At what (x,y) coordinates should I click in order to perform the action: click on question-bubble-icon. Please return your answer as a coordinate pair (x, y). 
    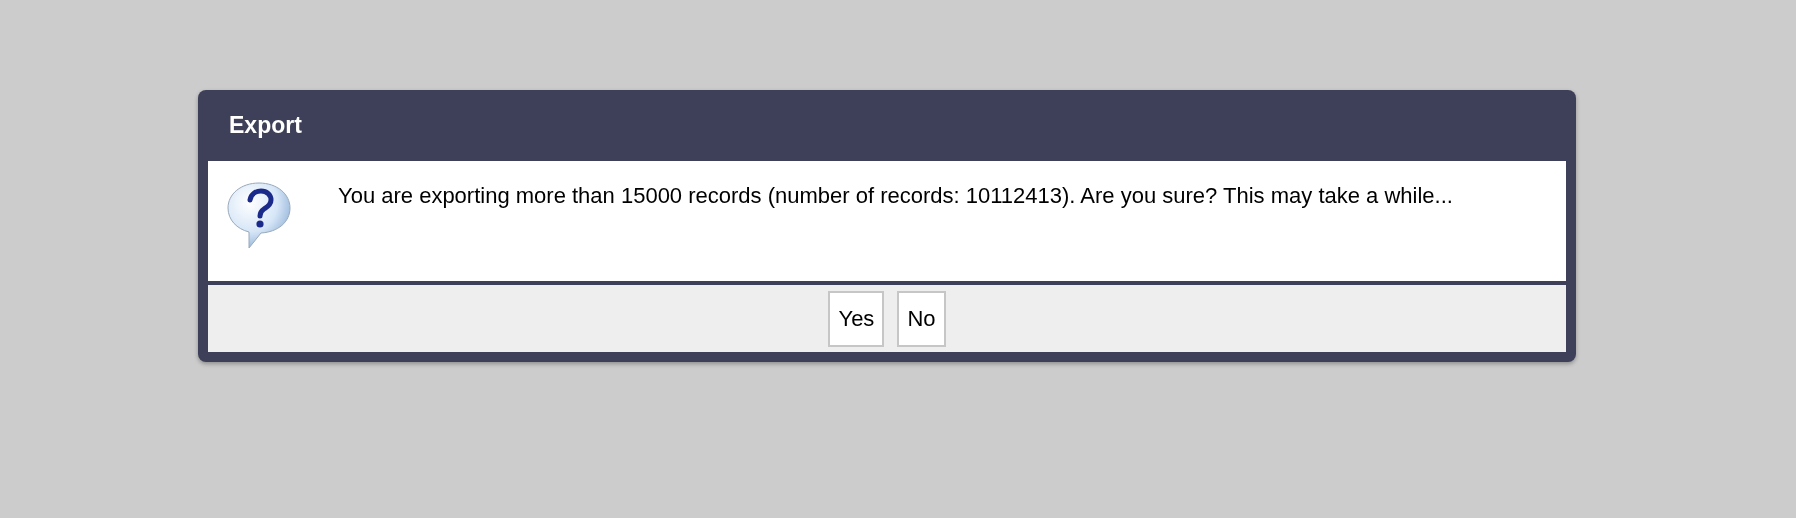
    Looking at the image, I should click on (259, 215).